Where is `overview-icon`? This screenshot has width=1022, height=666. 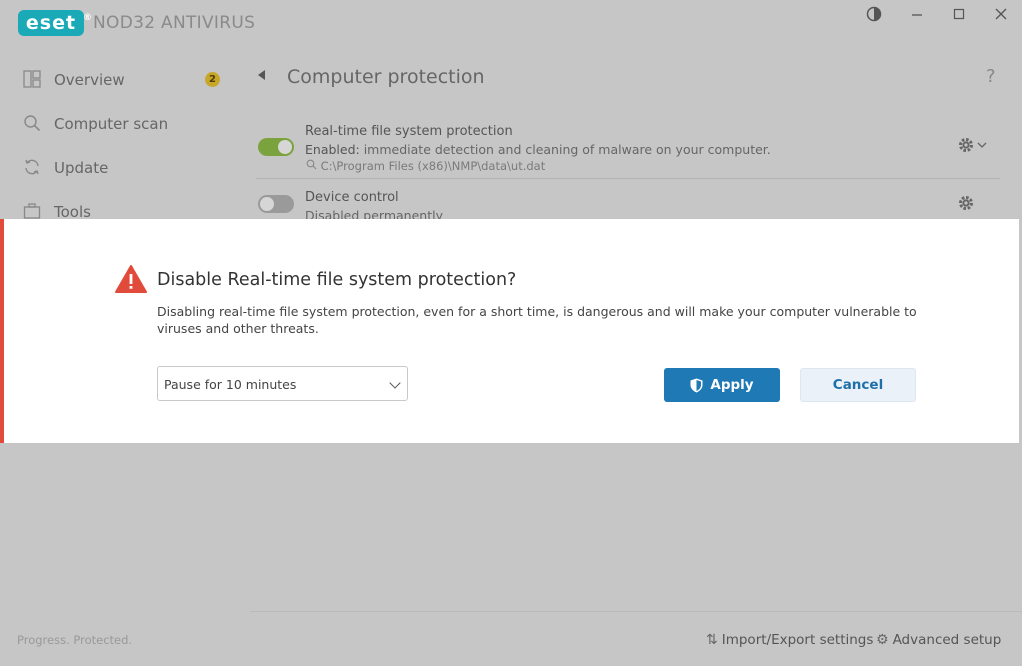
overview-icon is located at coordinates (32, 80).